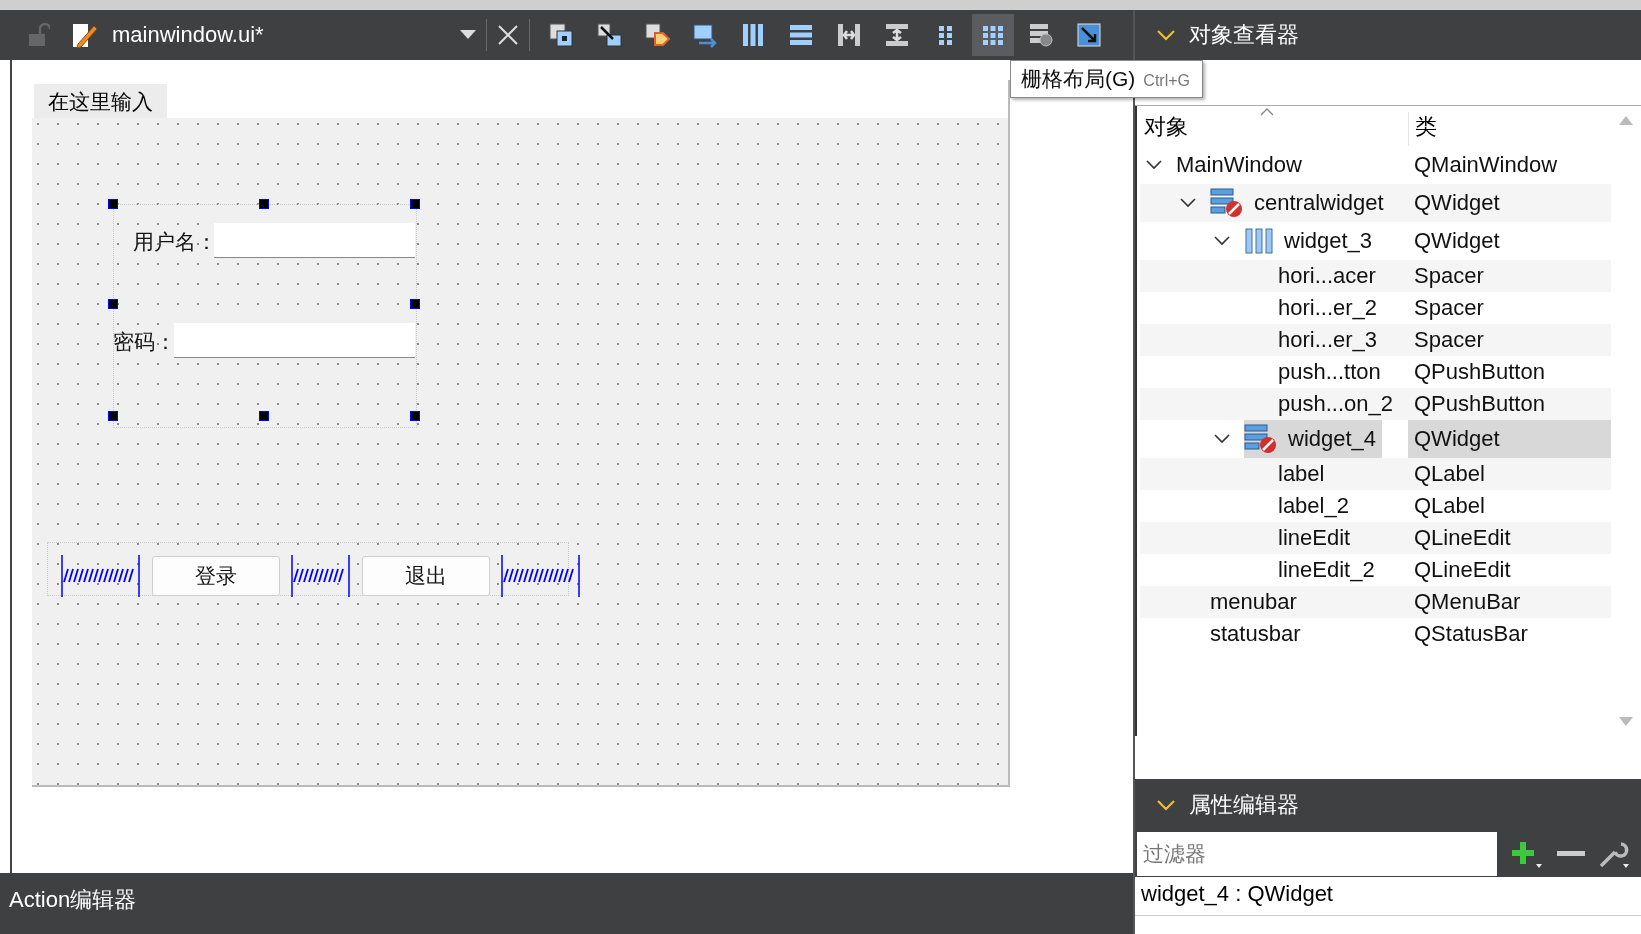  I want to click on arrow-squares-icon, so click(609, 35).